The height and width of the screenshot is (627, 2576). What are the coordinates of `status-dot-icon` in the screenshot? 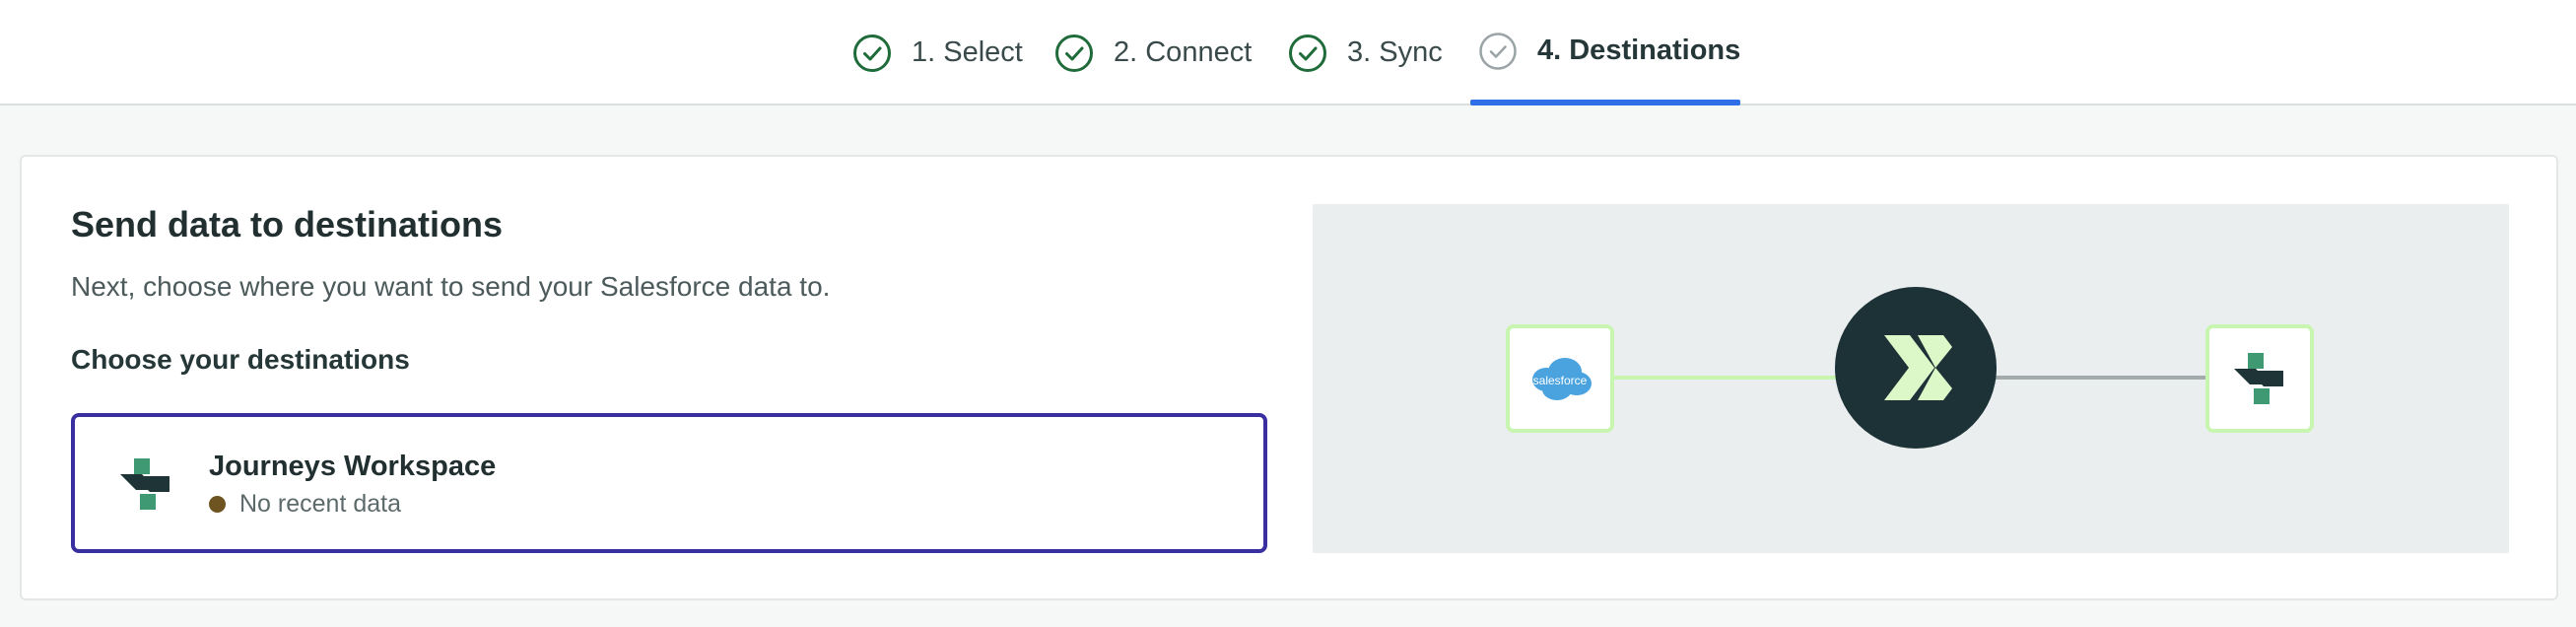 It's located at (217, 504).